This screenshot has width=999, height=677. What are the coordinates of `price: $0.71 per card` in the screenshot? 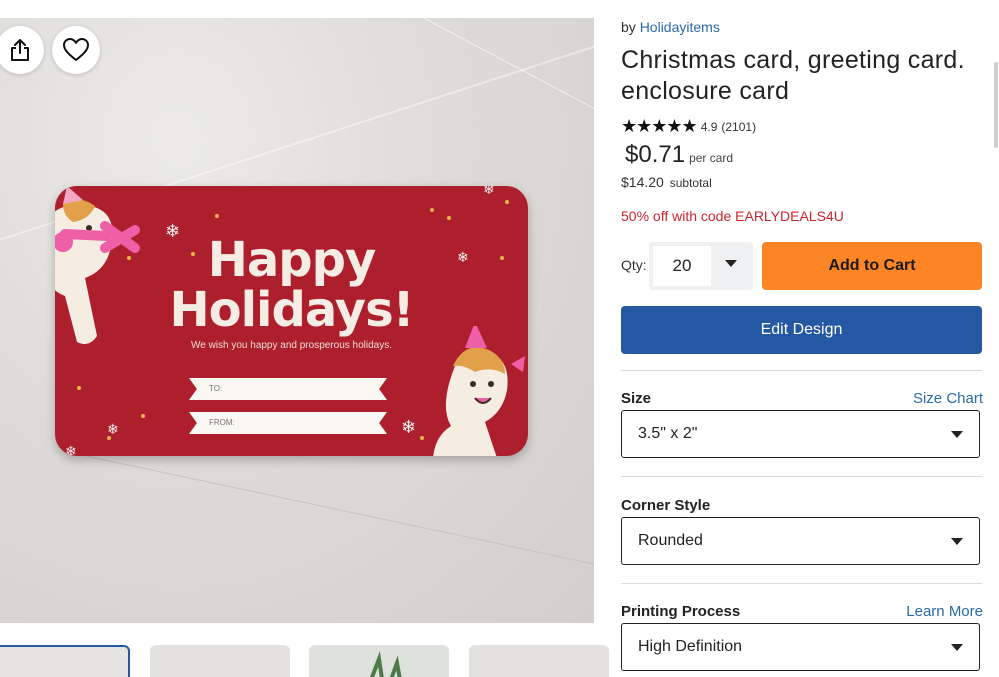 It's located at (679, 155).